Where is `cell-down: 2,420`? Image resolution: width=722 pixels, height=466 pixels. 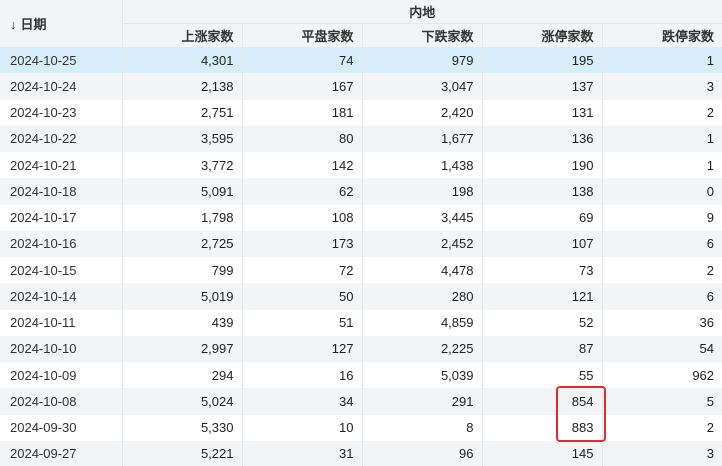
cell-down: 2,420 is located at coordinates (422, 112).